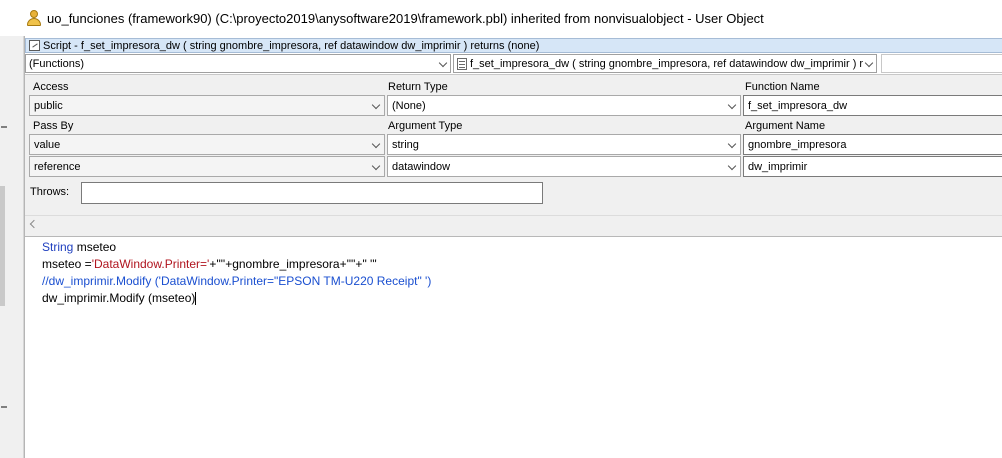  Describe the element at coordinates (872, 105) in the screenshot. I see `function-name-field: f_set_impresora_dw` at that location.